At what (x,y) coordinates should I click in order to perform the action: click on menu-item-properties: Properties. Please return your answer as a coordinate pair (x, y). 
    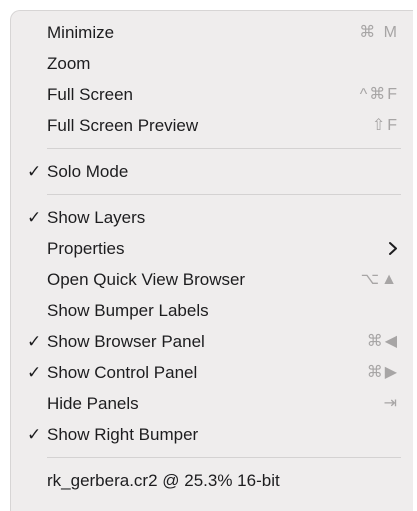
    Looking at the image, I should click on (212, 248).